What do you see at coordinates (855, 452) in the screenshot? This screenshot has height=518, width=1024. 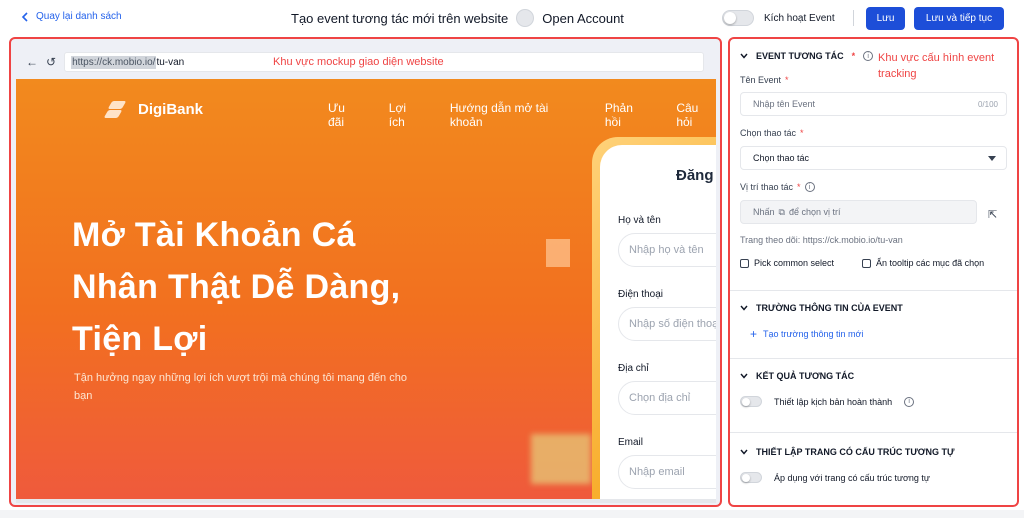 I see `section-title: THIẾT LẬP TRANG CÓ CẤU TRÚC TƯƠNG TỰ` at bounding box center [855, 452].